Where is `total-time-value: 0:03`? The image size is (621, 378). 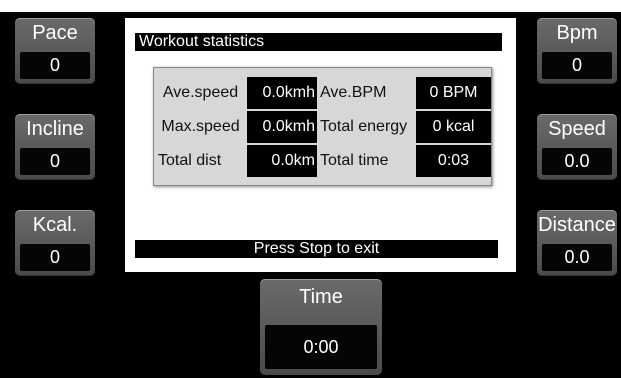
total-time-value: 0:03 is located at coordinates (453, 161).